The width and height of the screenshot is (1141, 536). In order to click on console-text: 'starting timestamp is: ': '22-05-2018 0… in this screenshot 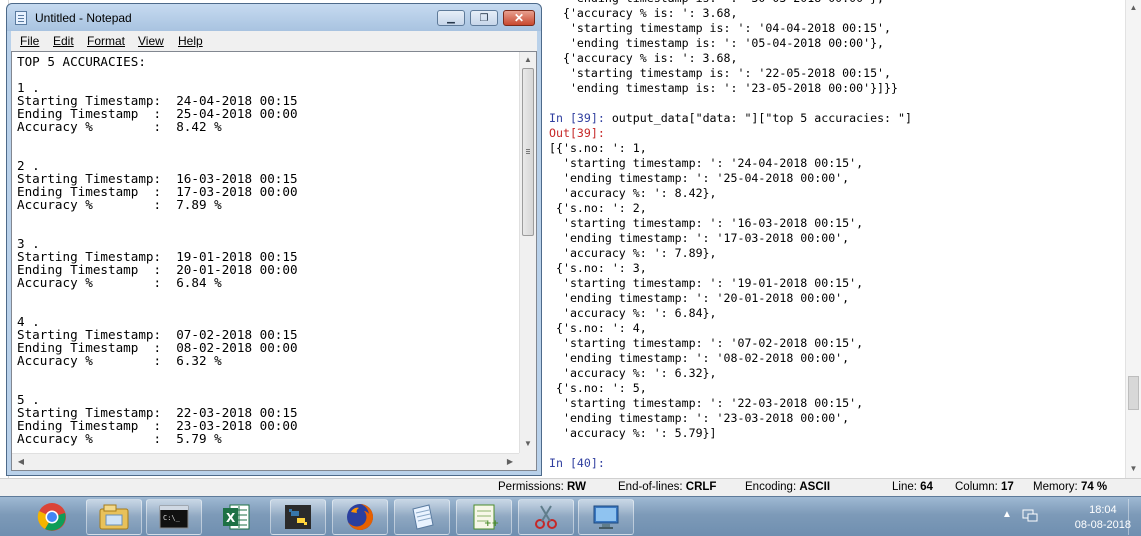, I will do `click(720, 73)`.